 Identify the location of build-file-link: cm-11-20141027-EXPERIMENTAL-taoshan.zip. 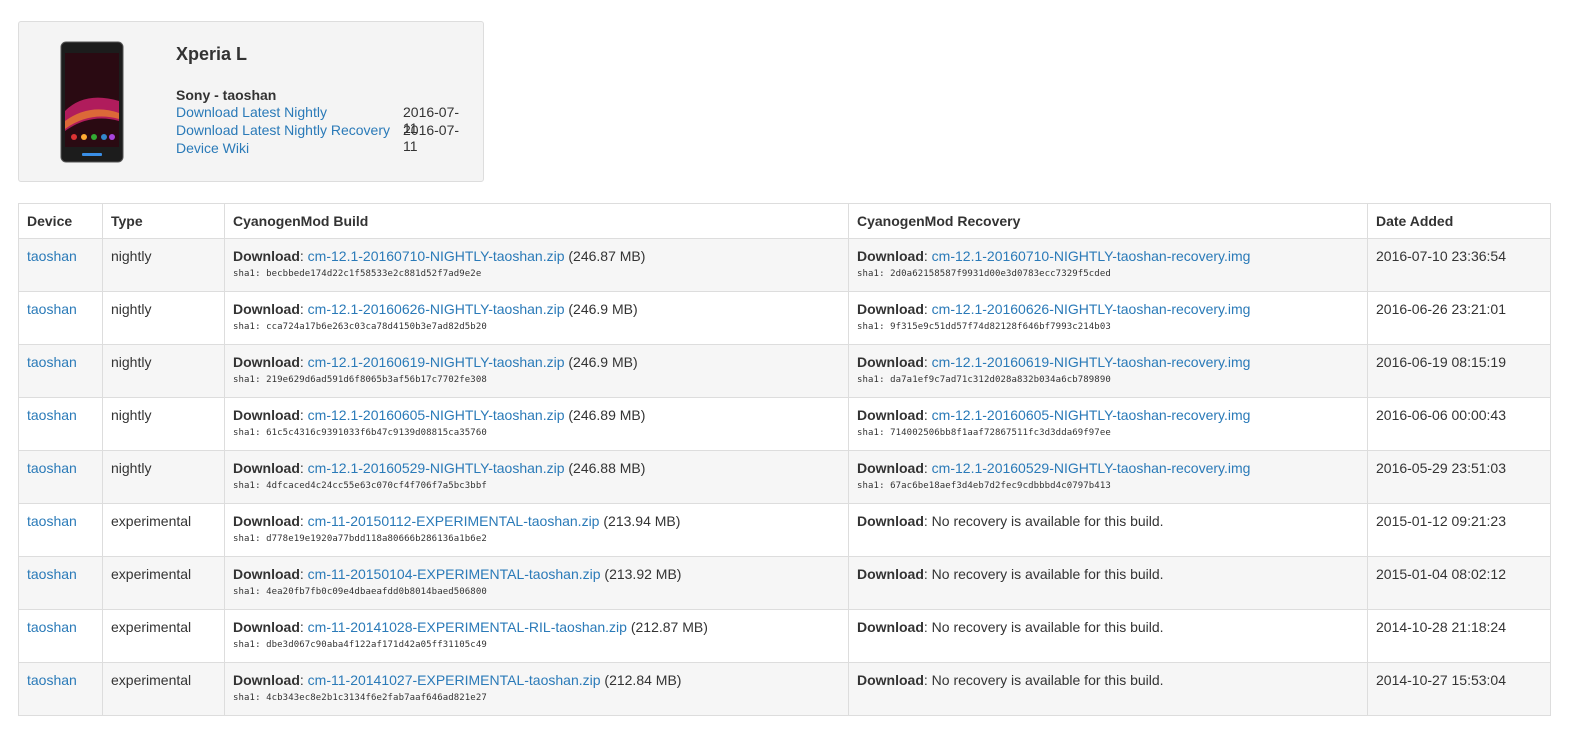
(454, 680).